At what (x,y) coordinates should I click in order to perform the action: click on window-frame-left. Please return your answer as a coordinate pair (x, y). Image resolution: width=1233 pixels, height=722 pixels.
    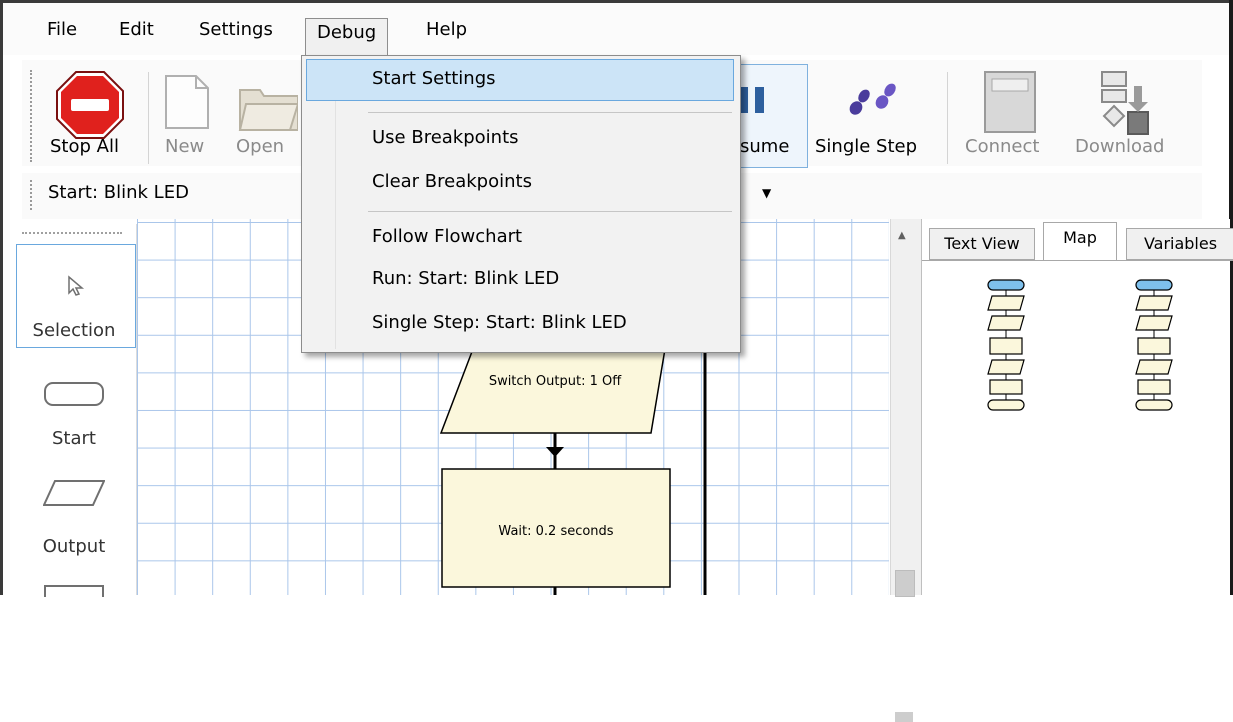
    Looking at the image, I should click on (1, 297).